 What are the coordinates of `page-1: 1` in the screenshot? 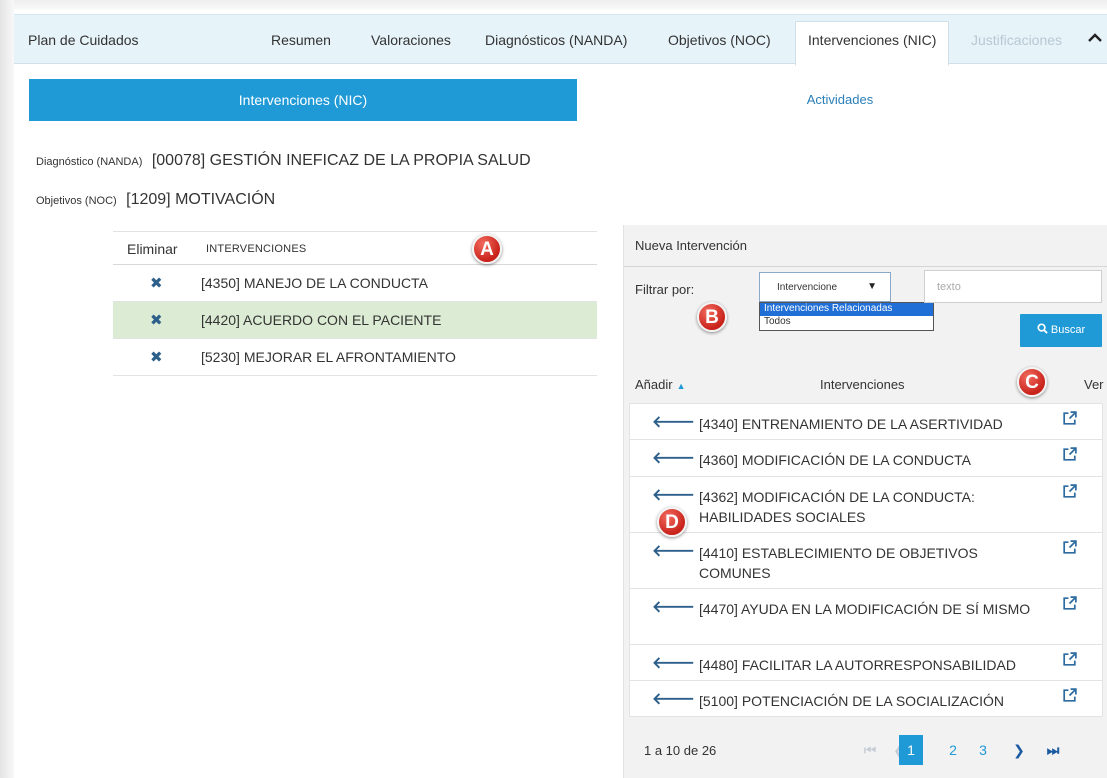 It's located at (911, 750).